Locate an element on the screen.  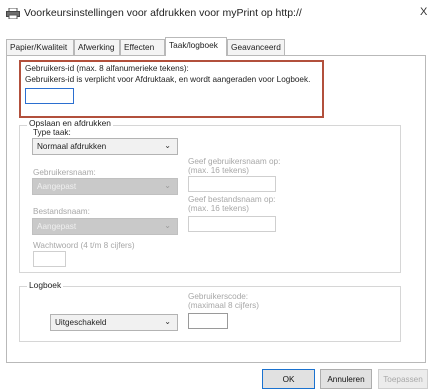
job-type-select: Normaal afdrukken ⌄ is located at coordinates (105, 146).